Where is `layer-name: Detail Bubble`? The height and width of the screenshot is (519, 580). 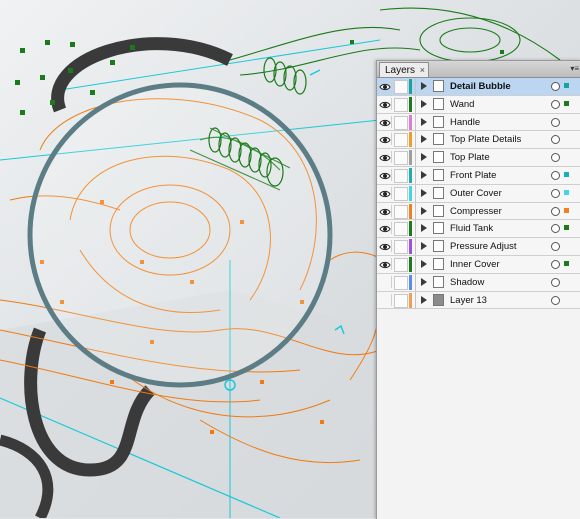
layer-name: Detail Bubble is located at coordinates (480, 86).